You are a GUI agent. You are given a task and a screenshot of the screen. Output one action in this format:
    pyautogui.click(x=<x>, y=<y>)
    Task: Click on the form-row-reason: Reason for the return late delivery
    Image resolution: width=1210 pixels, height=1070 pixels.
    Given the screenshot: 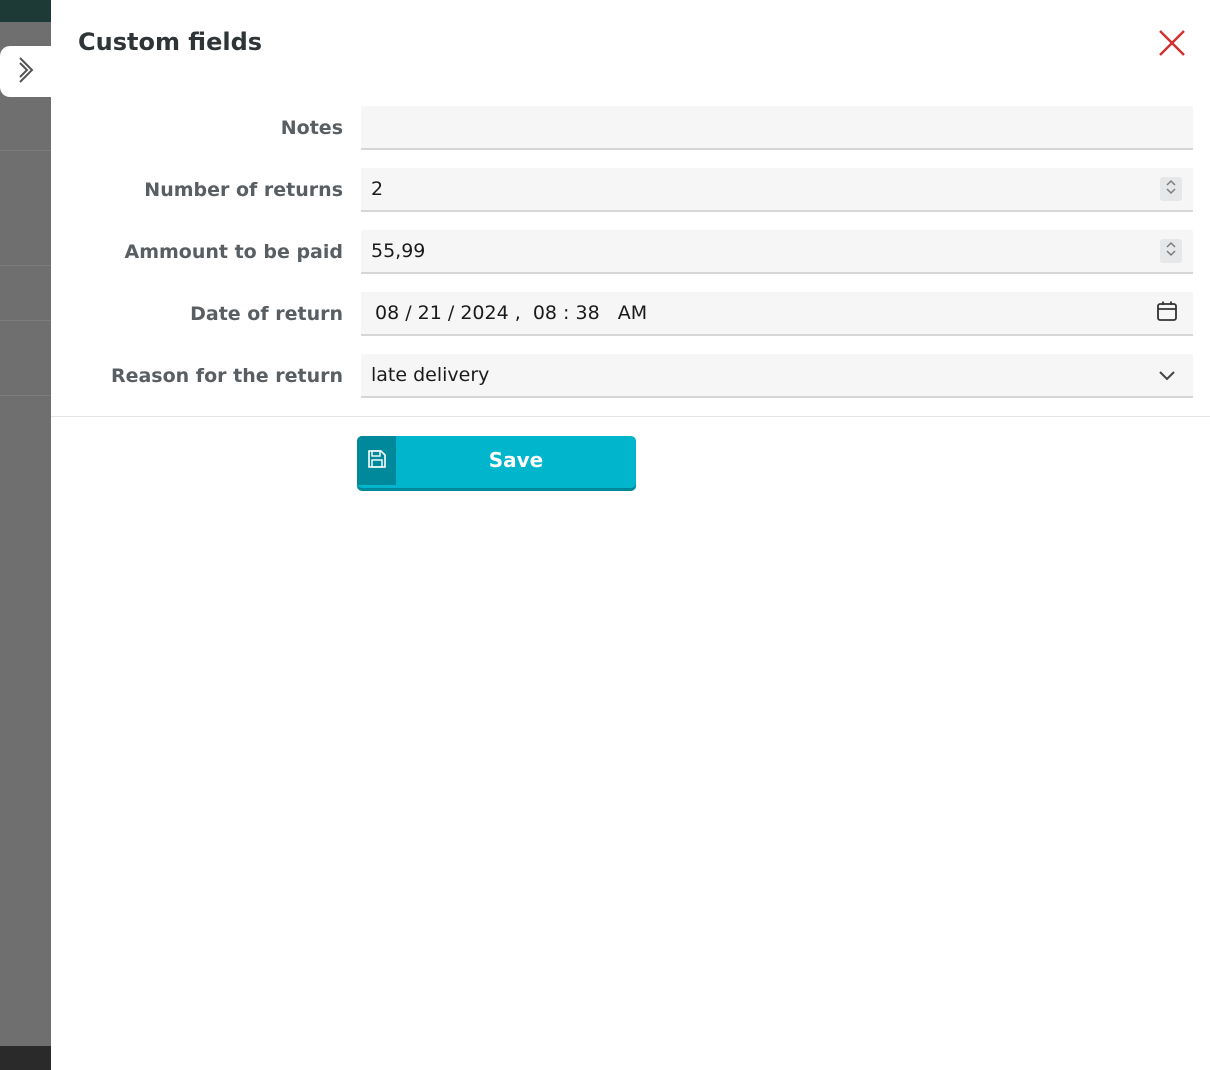 What is the action you would take?
    pyautogui.click(x=630, y=376)
    